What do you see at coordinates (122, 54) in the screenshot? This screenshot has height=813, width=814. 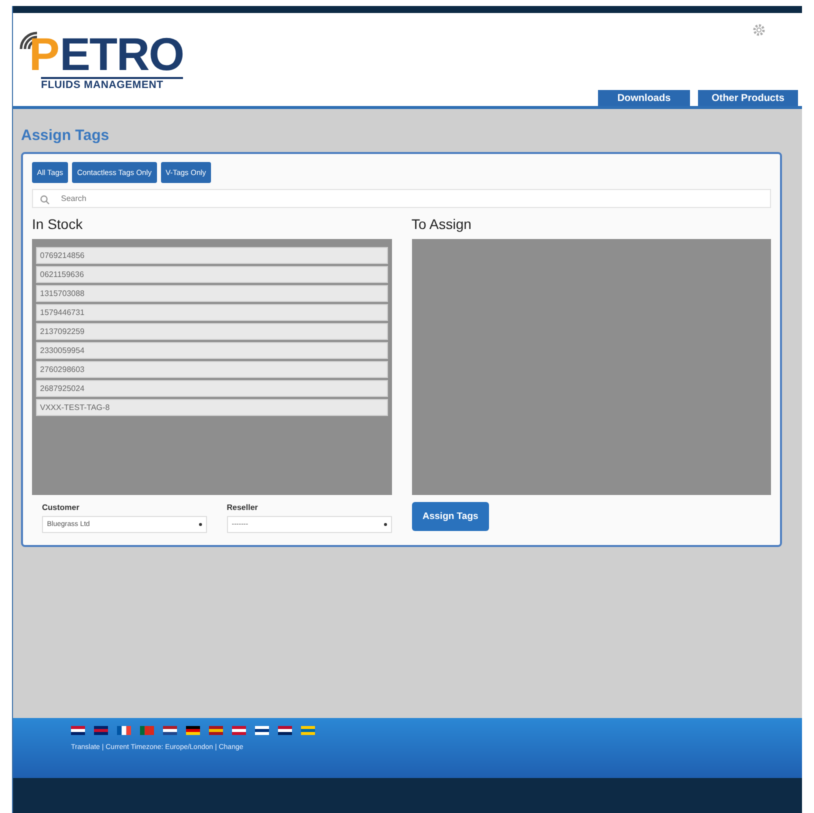 I see `logo-name: ETRO` at bounding box center [122, 54].